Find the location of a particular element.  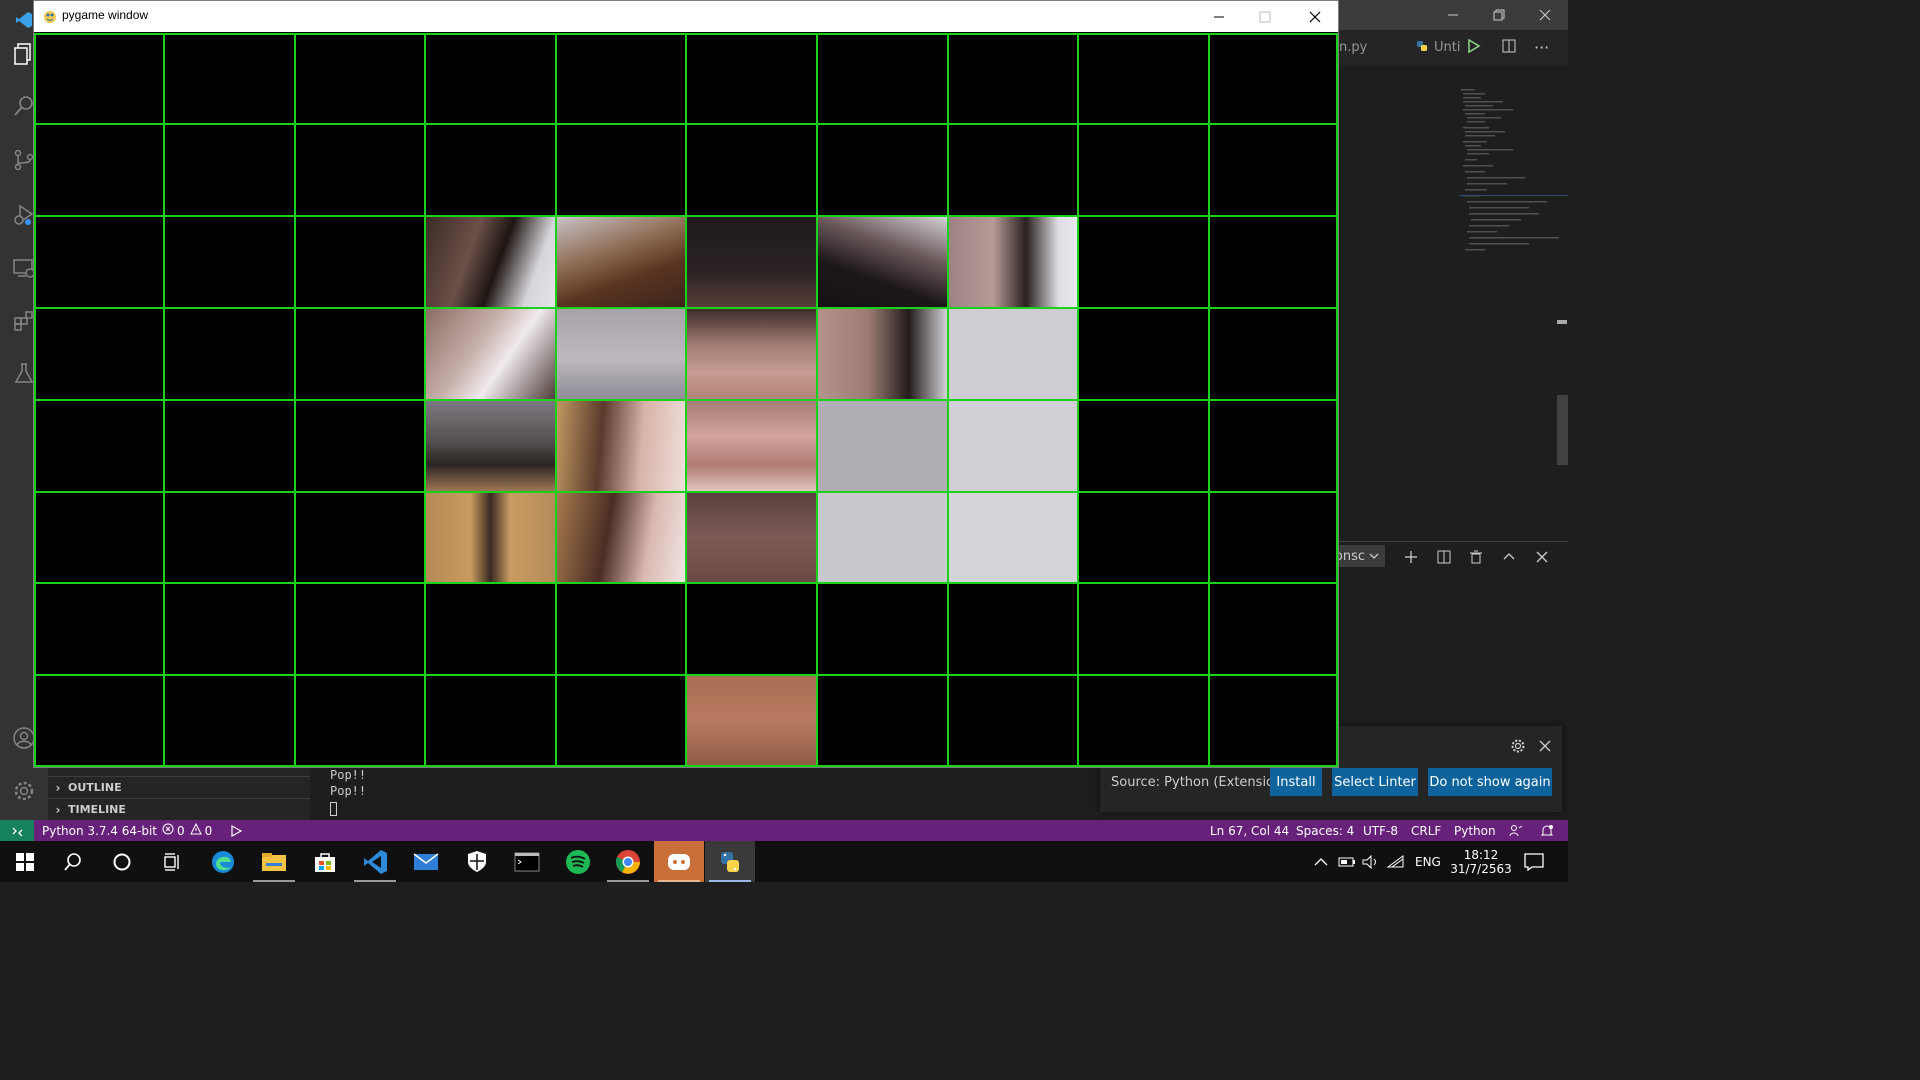

mail-app-button is located at coordinates (426, 861).